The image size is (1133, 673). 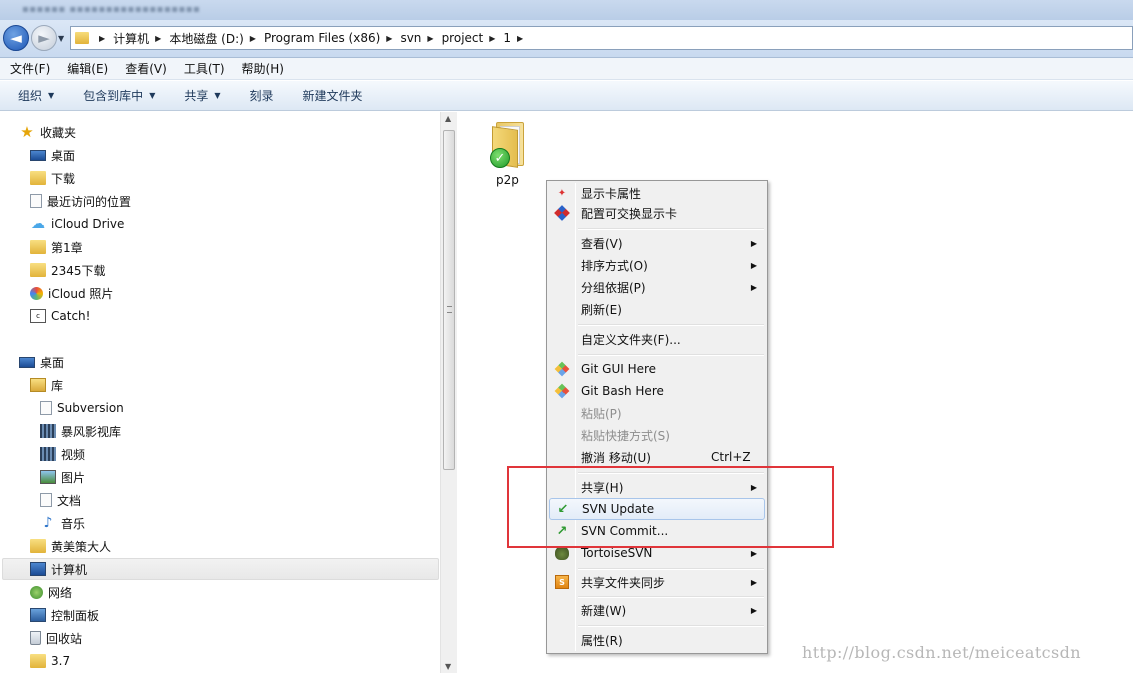 I want to click on menu-edit: 编辑(E), so click(x=86, y=68).